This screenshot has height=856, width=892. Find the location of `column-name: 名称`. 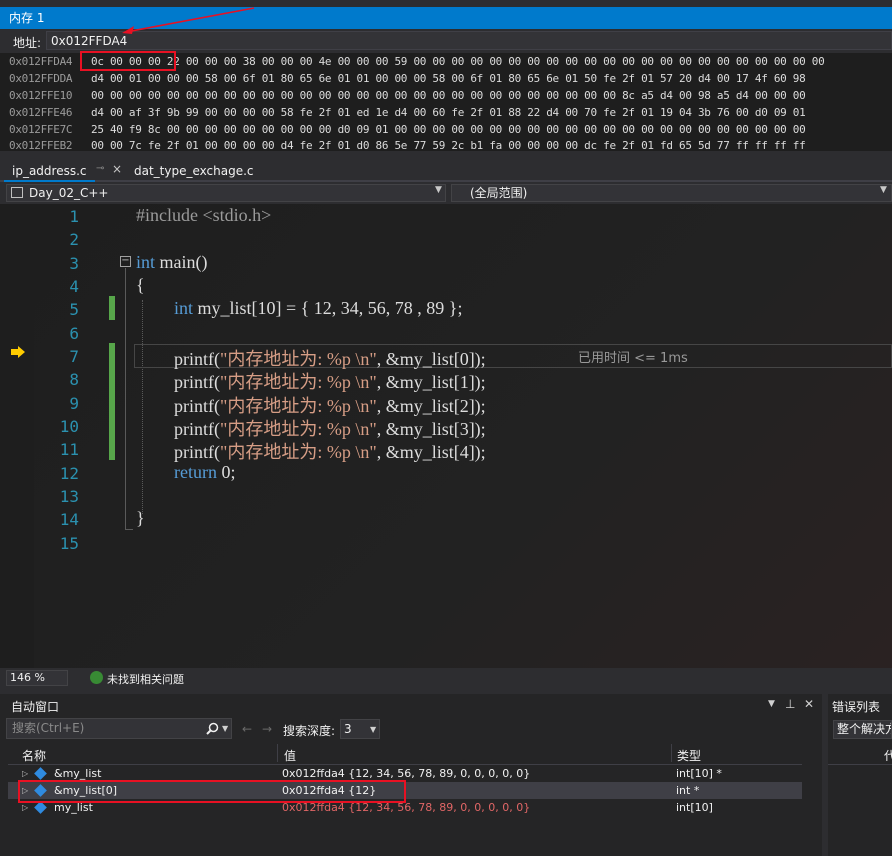

column-name: 名称 is located at coordinates (34, 755).